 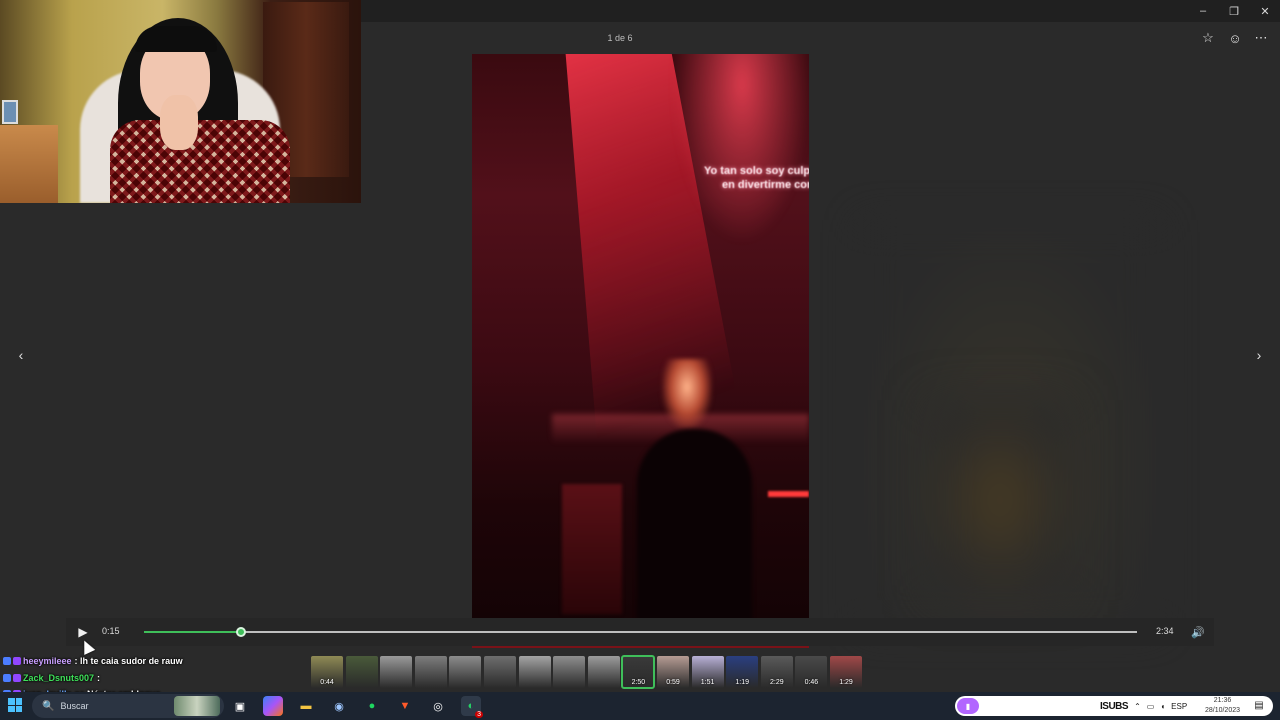 What do you see at coordinates (687, 394) in the screenshot?
I see `performer-figure` at bounding box center [687, 394].